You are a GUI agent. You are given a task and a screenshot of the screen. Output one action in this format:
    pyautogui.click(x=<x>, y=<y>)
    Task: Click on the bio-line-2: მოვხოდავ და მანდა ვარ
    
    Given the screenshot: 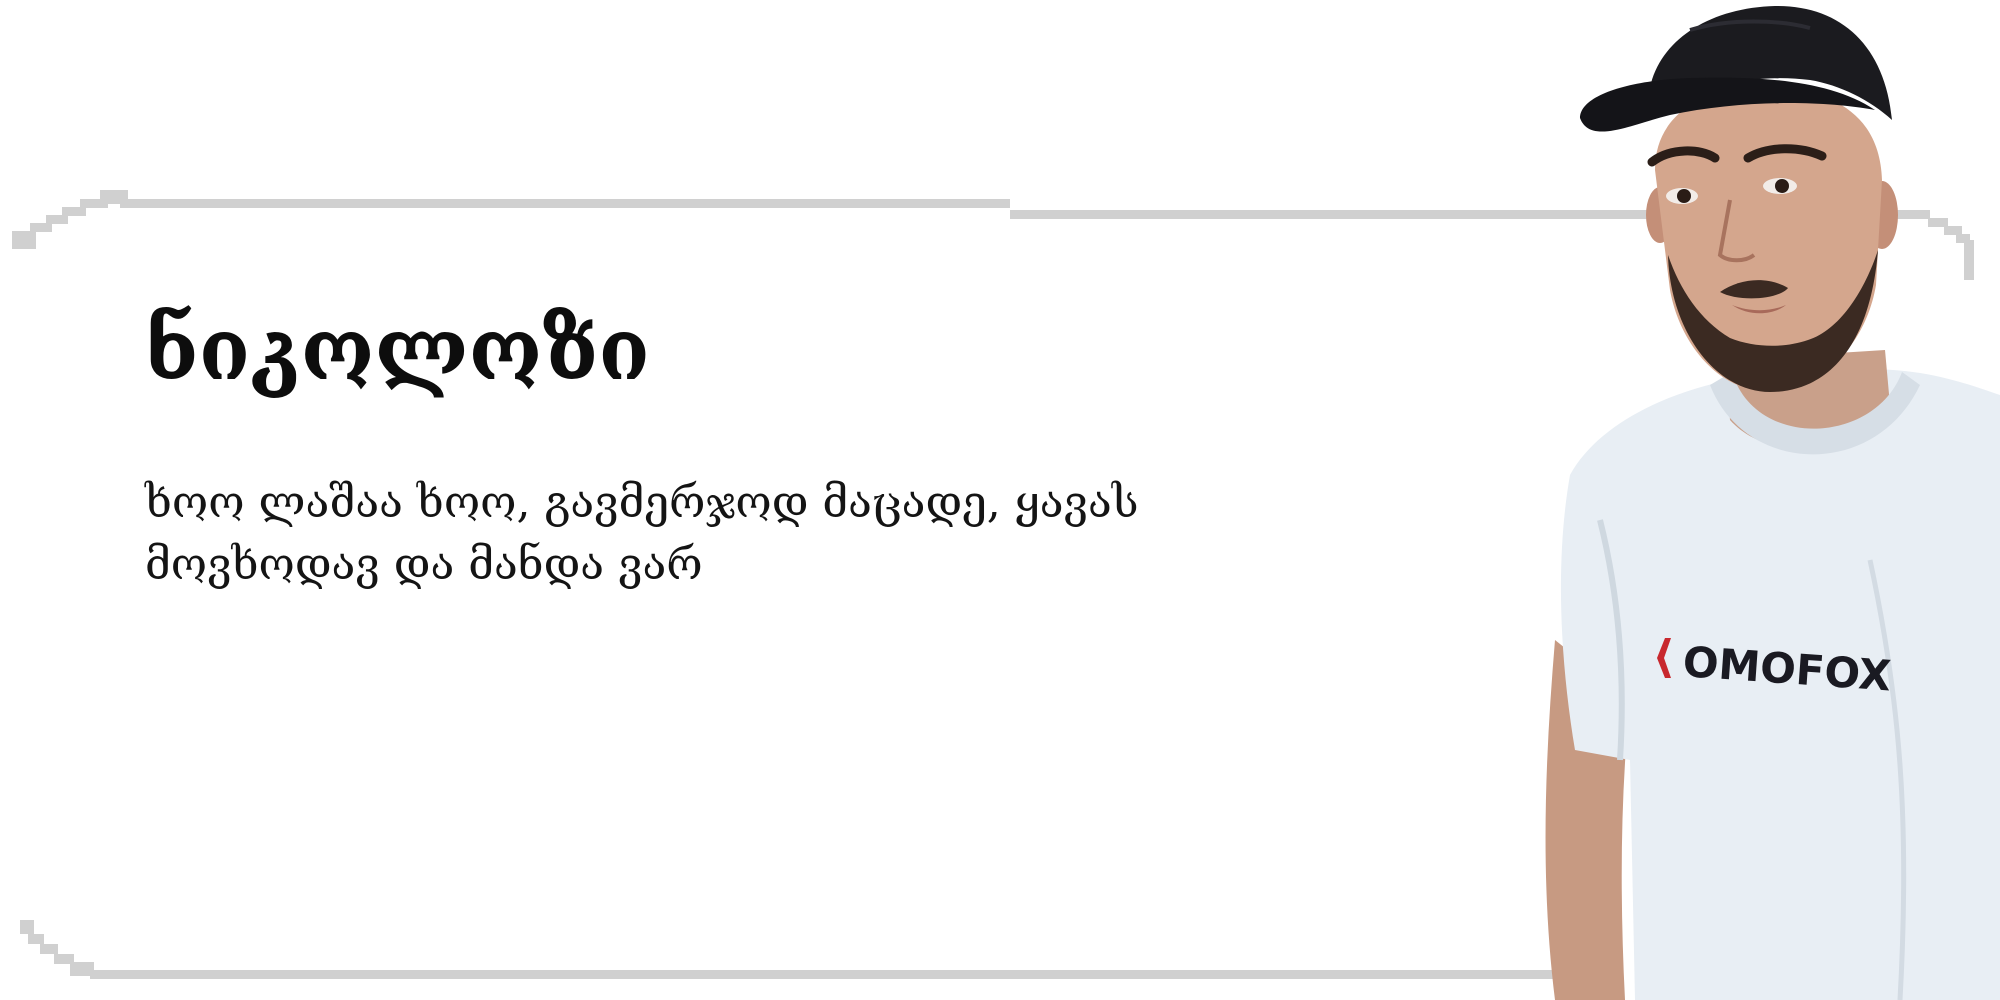 What is the action you would take?
    pyautogui.click(x=424, y=564)
    